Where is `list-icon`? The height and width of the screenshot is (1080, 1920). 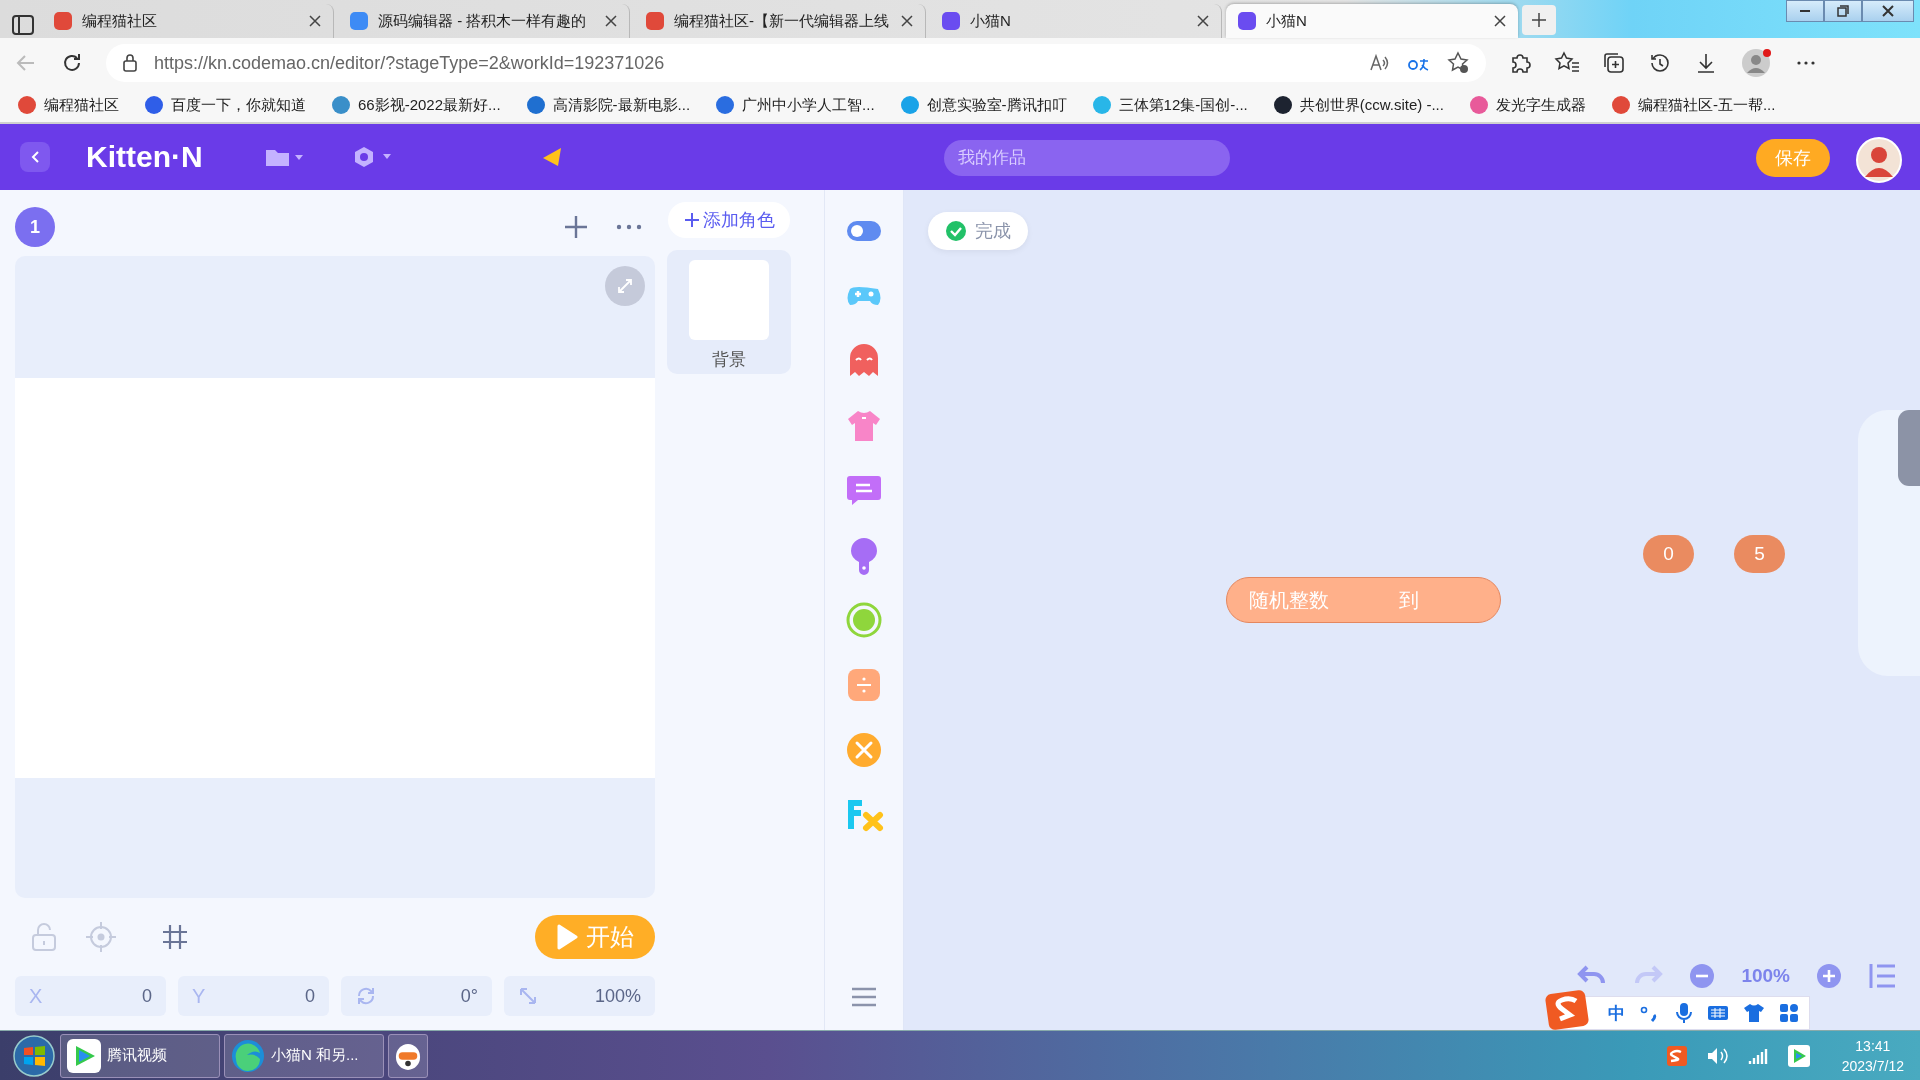 list-icon is located at coordinates (1883, 976).